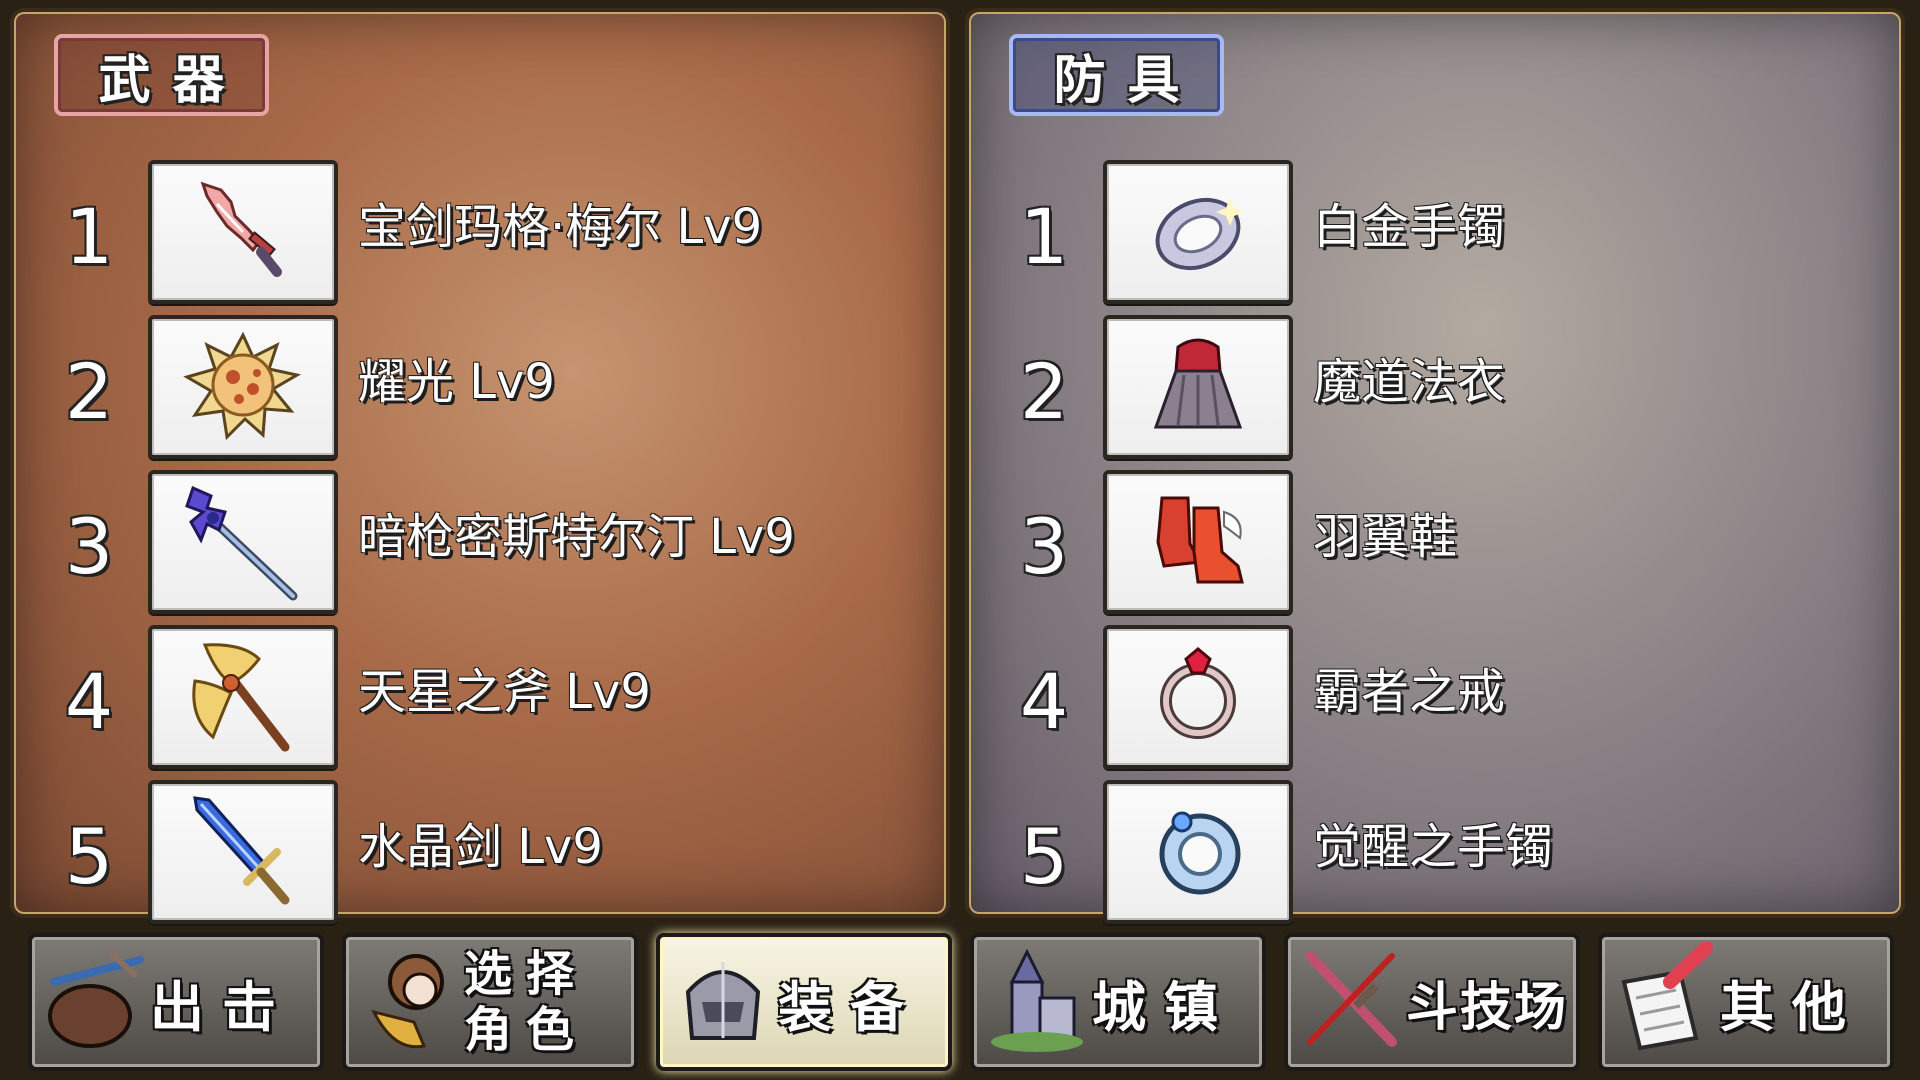 Image resolution: width=1920 pixels, height=1080 pixels. I want to click on equip-label: 装备, so click(850, 1007).